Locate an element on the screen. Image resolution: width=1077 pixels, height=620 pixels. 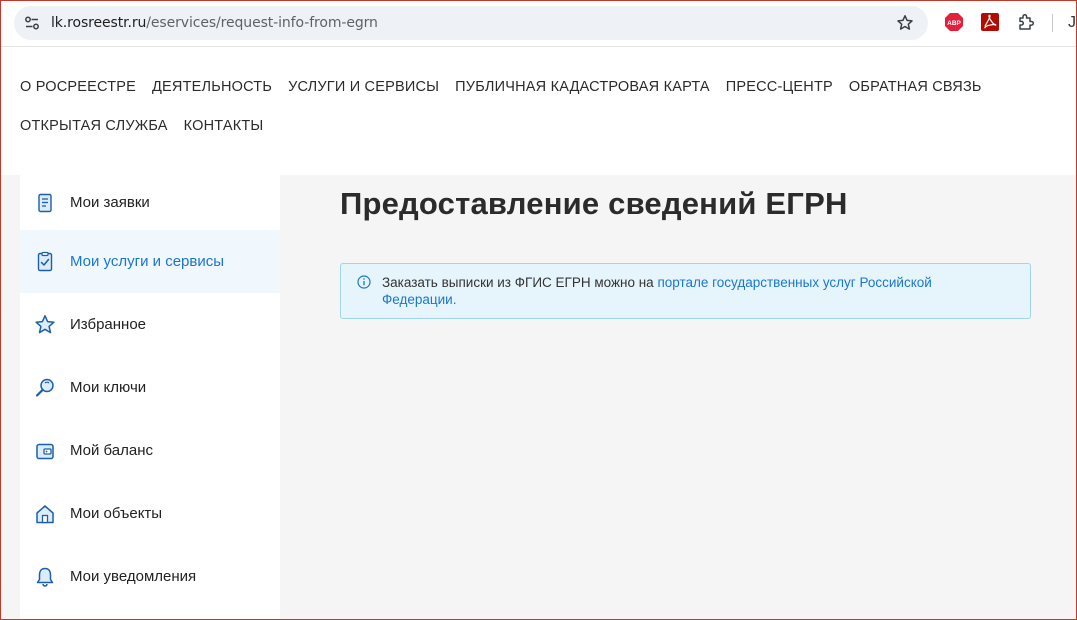
sidebar-item-label: Мои уведомления is located at coordinates (133, 576).